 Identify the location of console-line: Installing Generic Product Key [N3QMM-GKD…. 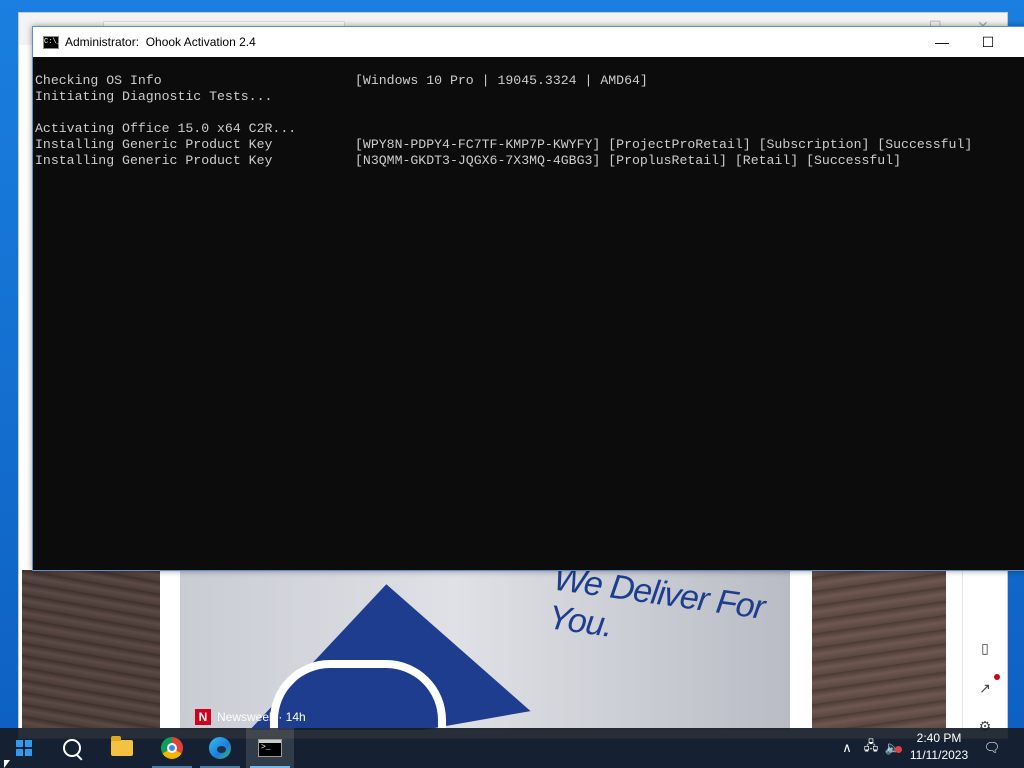
(529, 161).